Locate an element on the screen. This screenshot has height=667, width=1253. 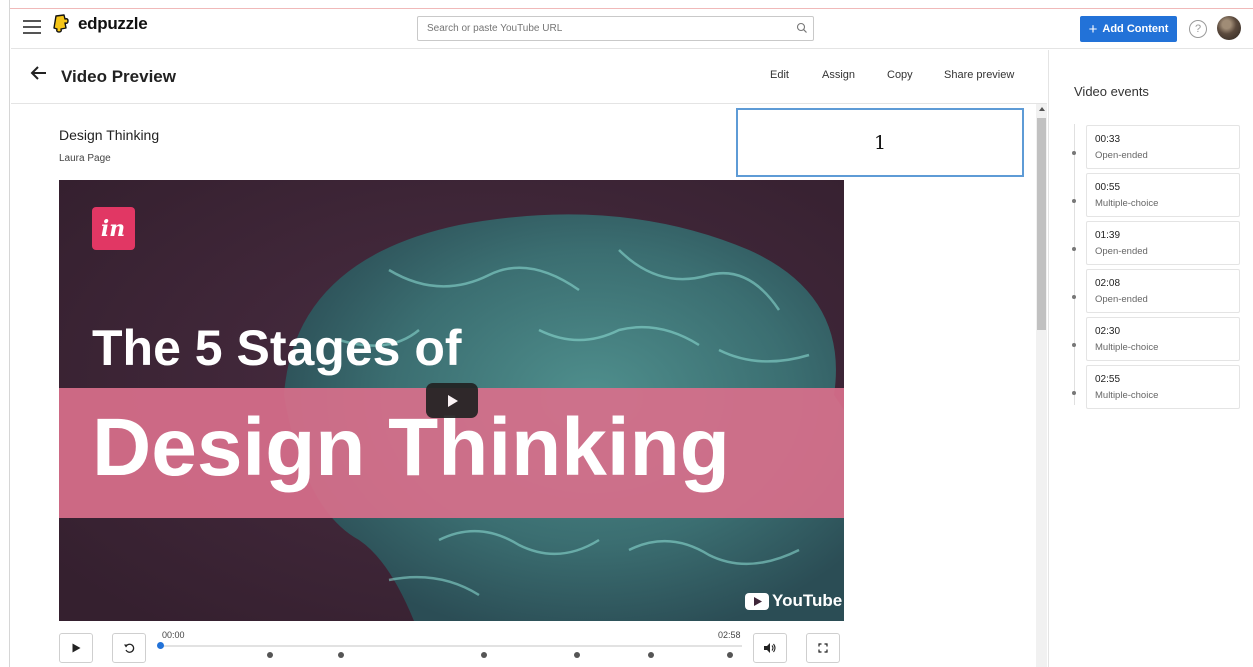
video-events-title: Video events is located at coordinates (1111, 91).